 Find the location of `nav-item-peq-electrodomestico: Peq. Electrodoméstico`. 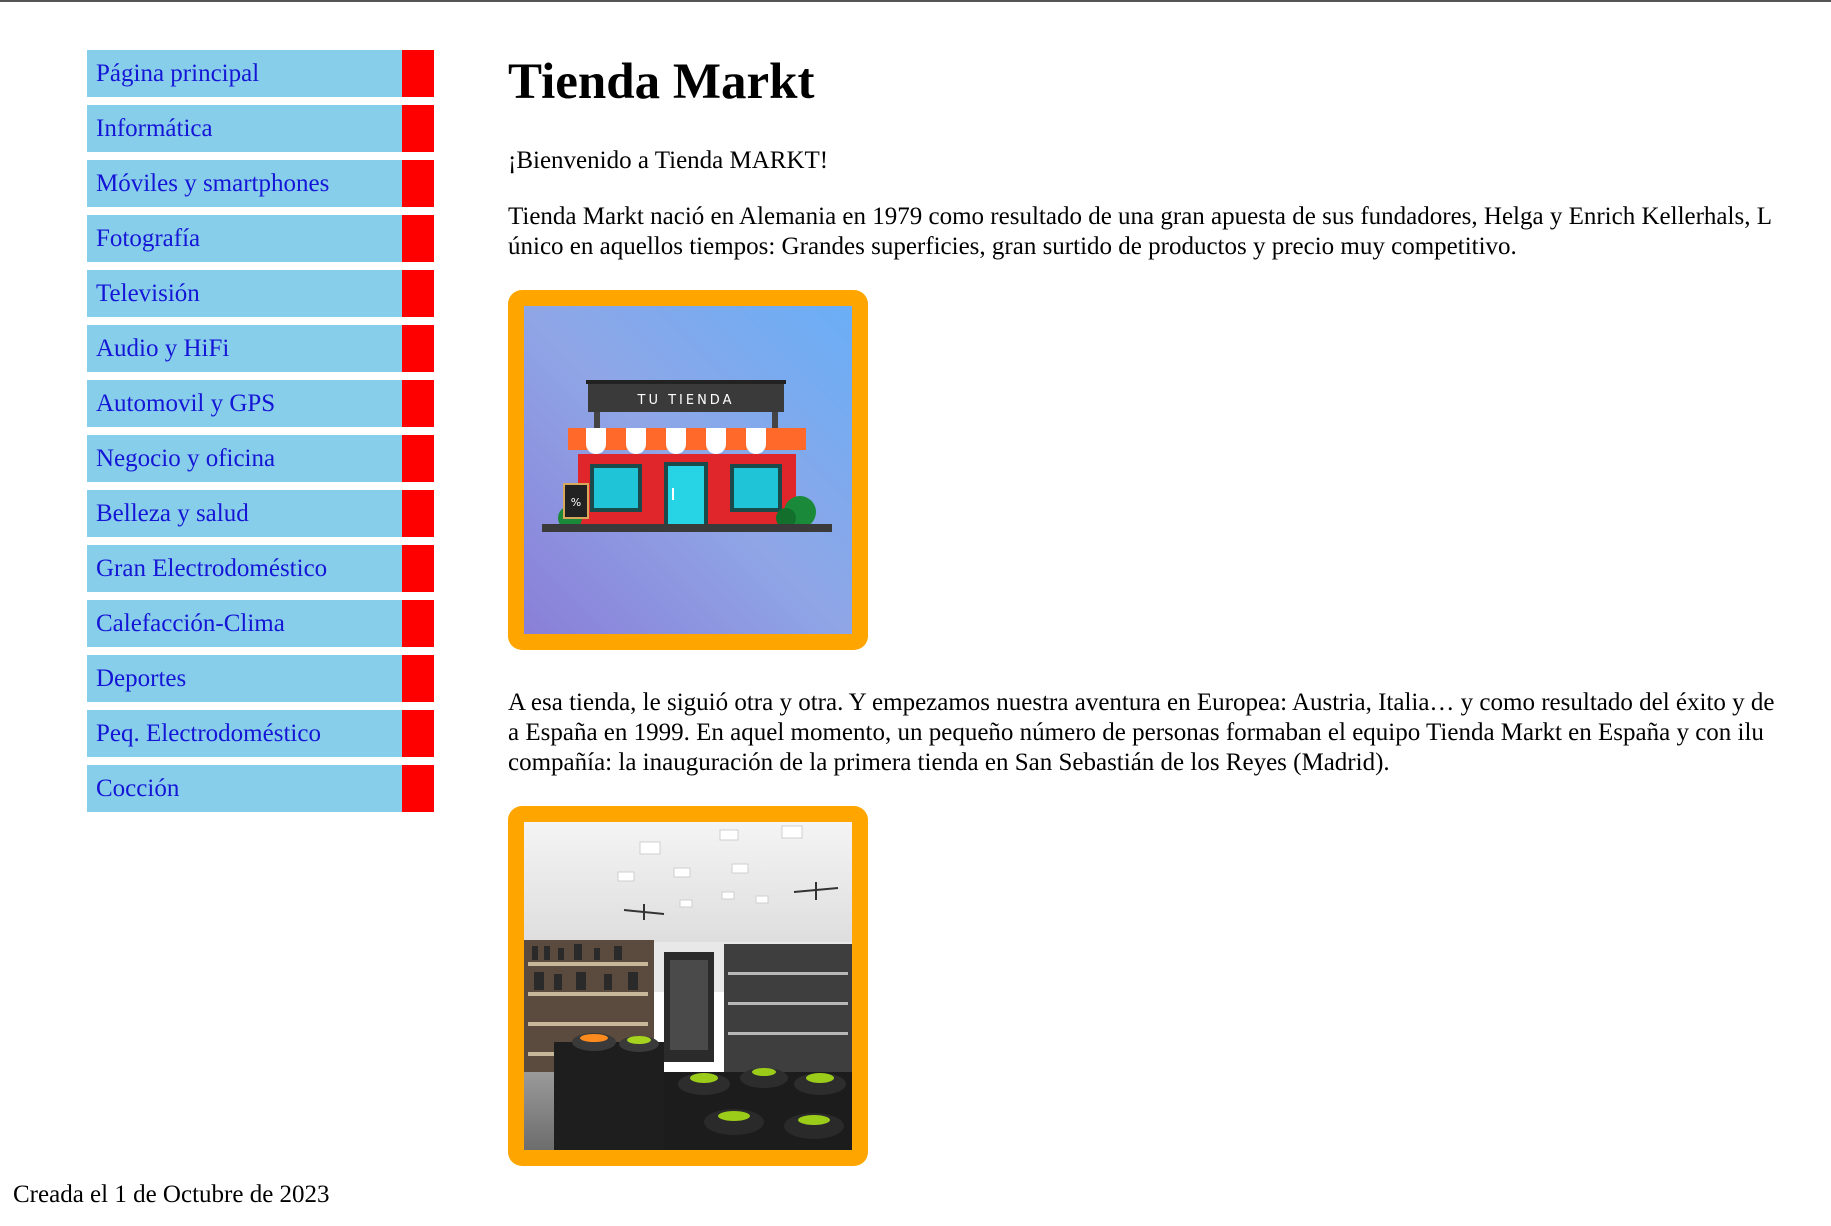

nav-item-peq-electrodomestico: Peq. Electrodoméstico is located at coordinates (260, 733).